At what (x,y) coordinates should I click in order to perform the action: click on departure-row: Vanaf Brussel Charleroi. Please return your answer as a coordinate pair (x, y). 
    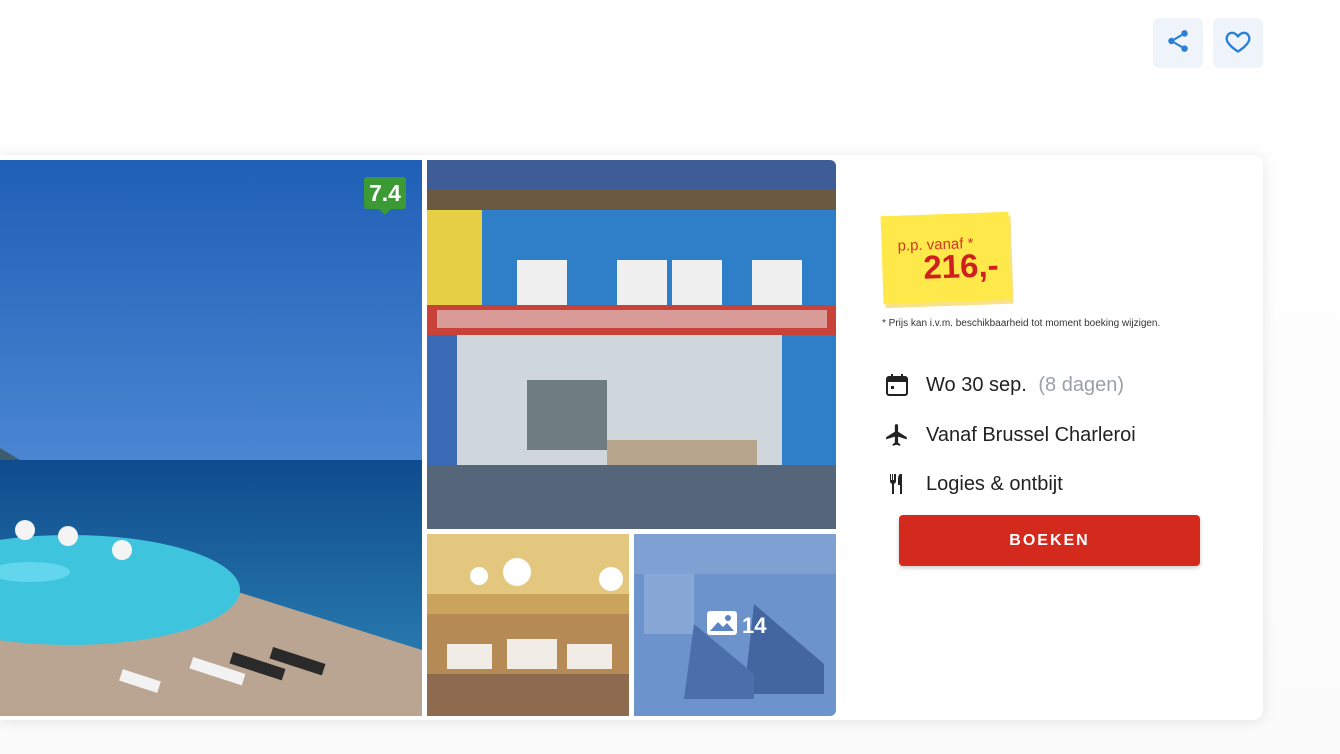
    Looking at the image, I should click on (1010, 435).